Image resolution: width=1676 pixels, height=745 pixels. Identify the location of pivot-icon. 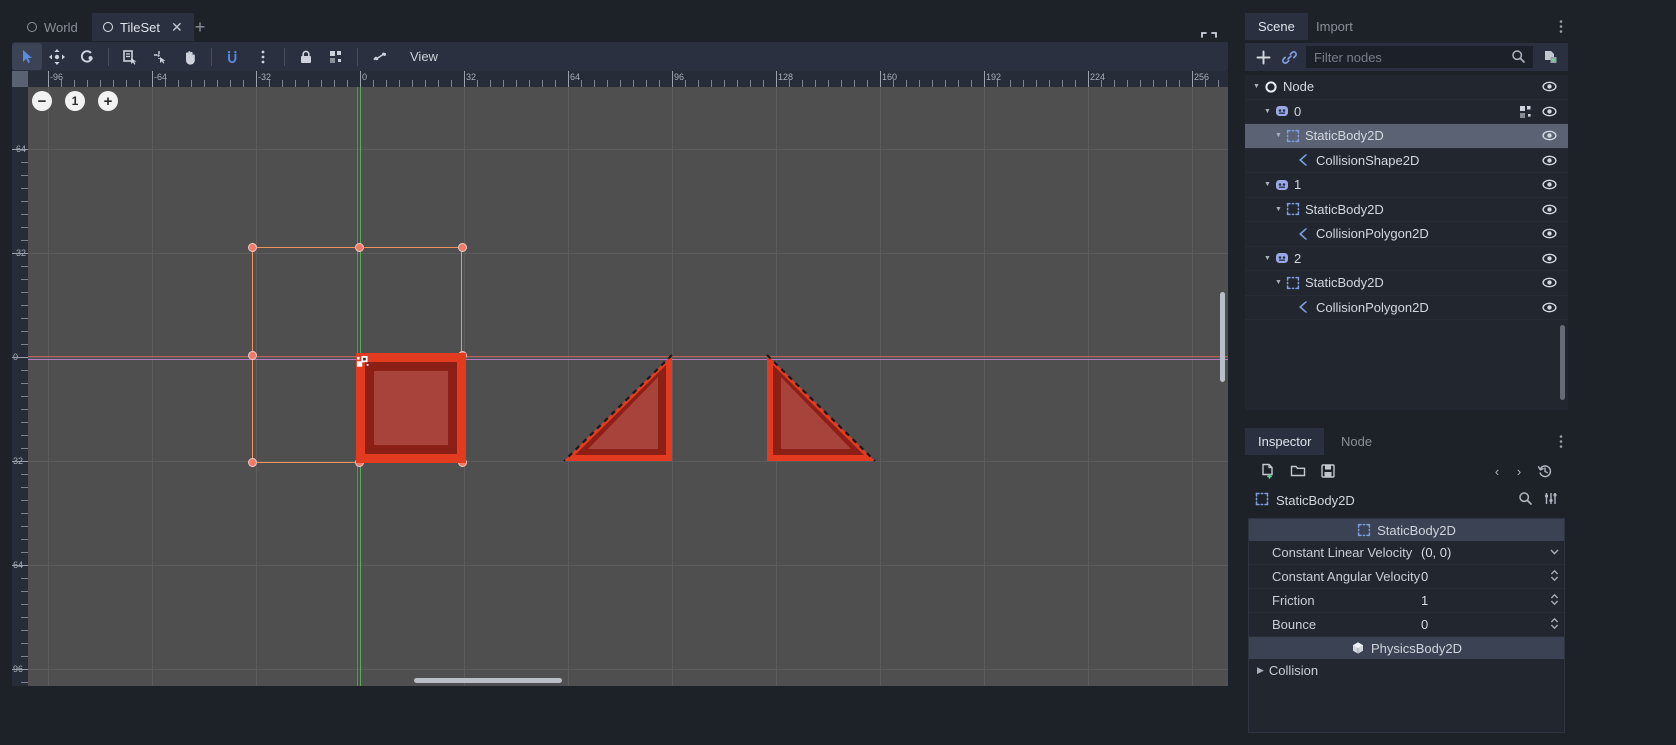
(160, 56).